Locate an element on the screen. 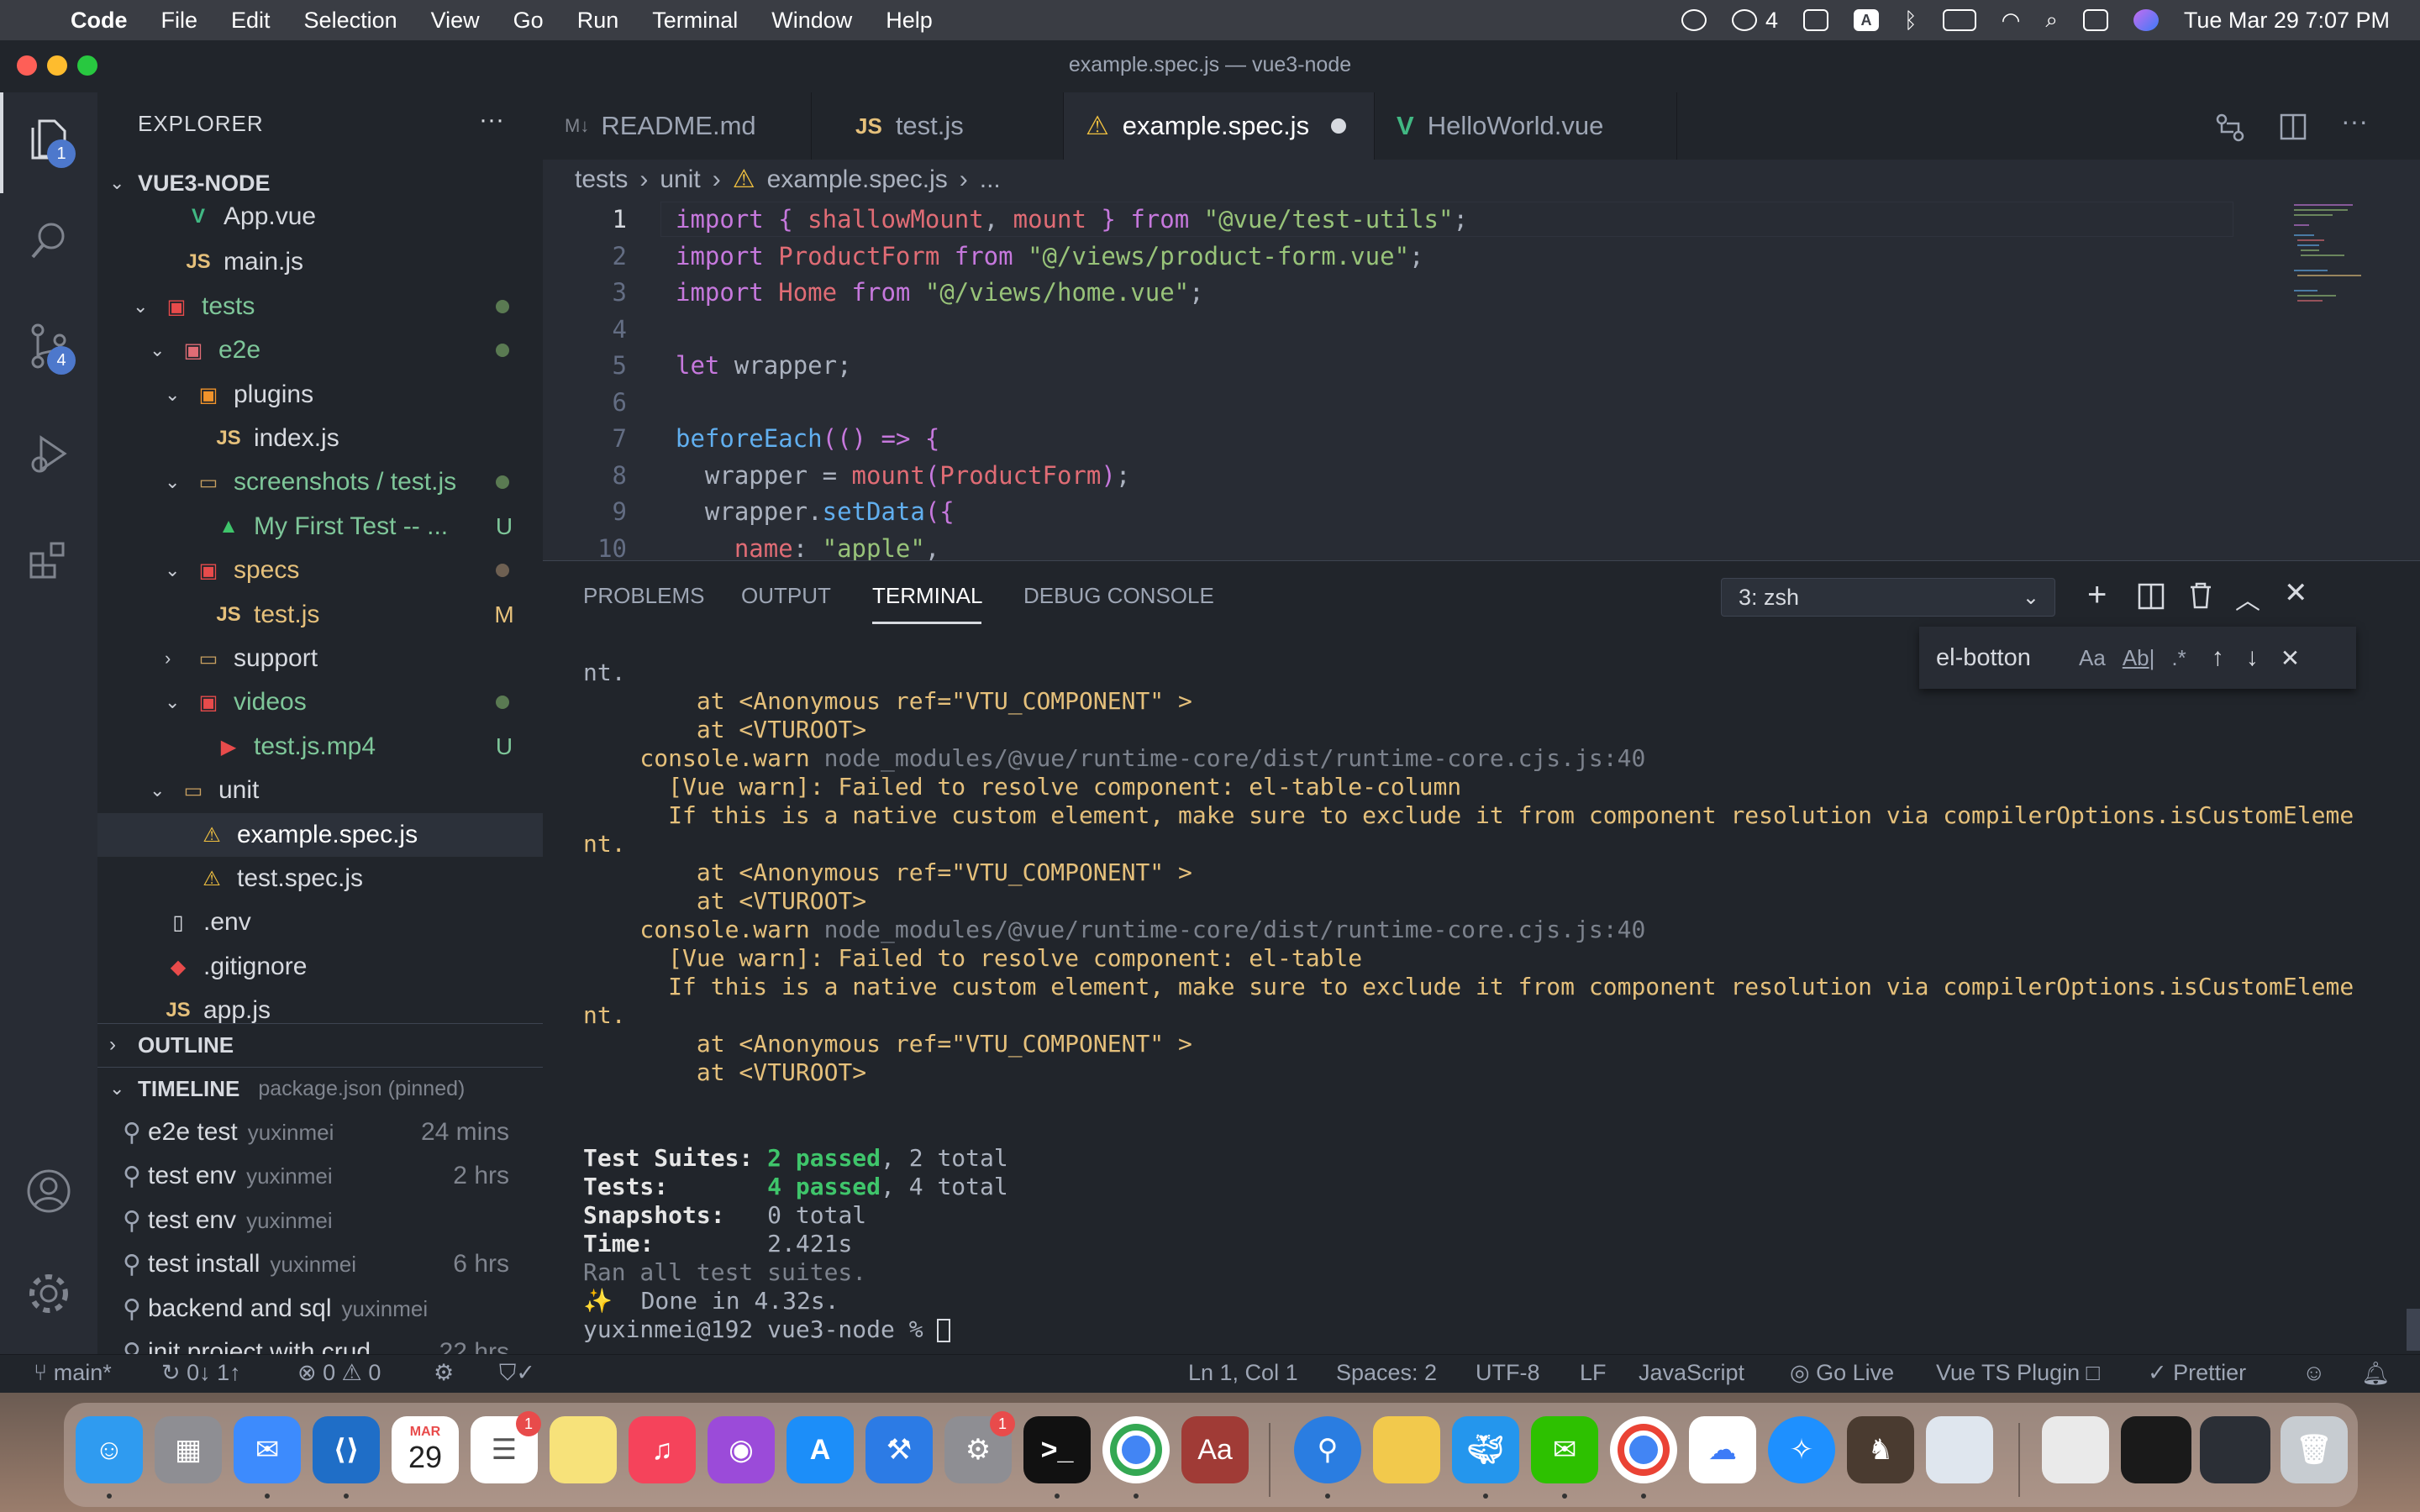  tree-item-screenshots: ⌄ ▭ screenshots / test.js is located at coordinates (320, 482).